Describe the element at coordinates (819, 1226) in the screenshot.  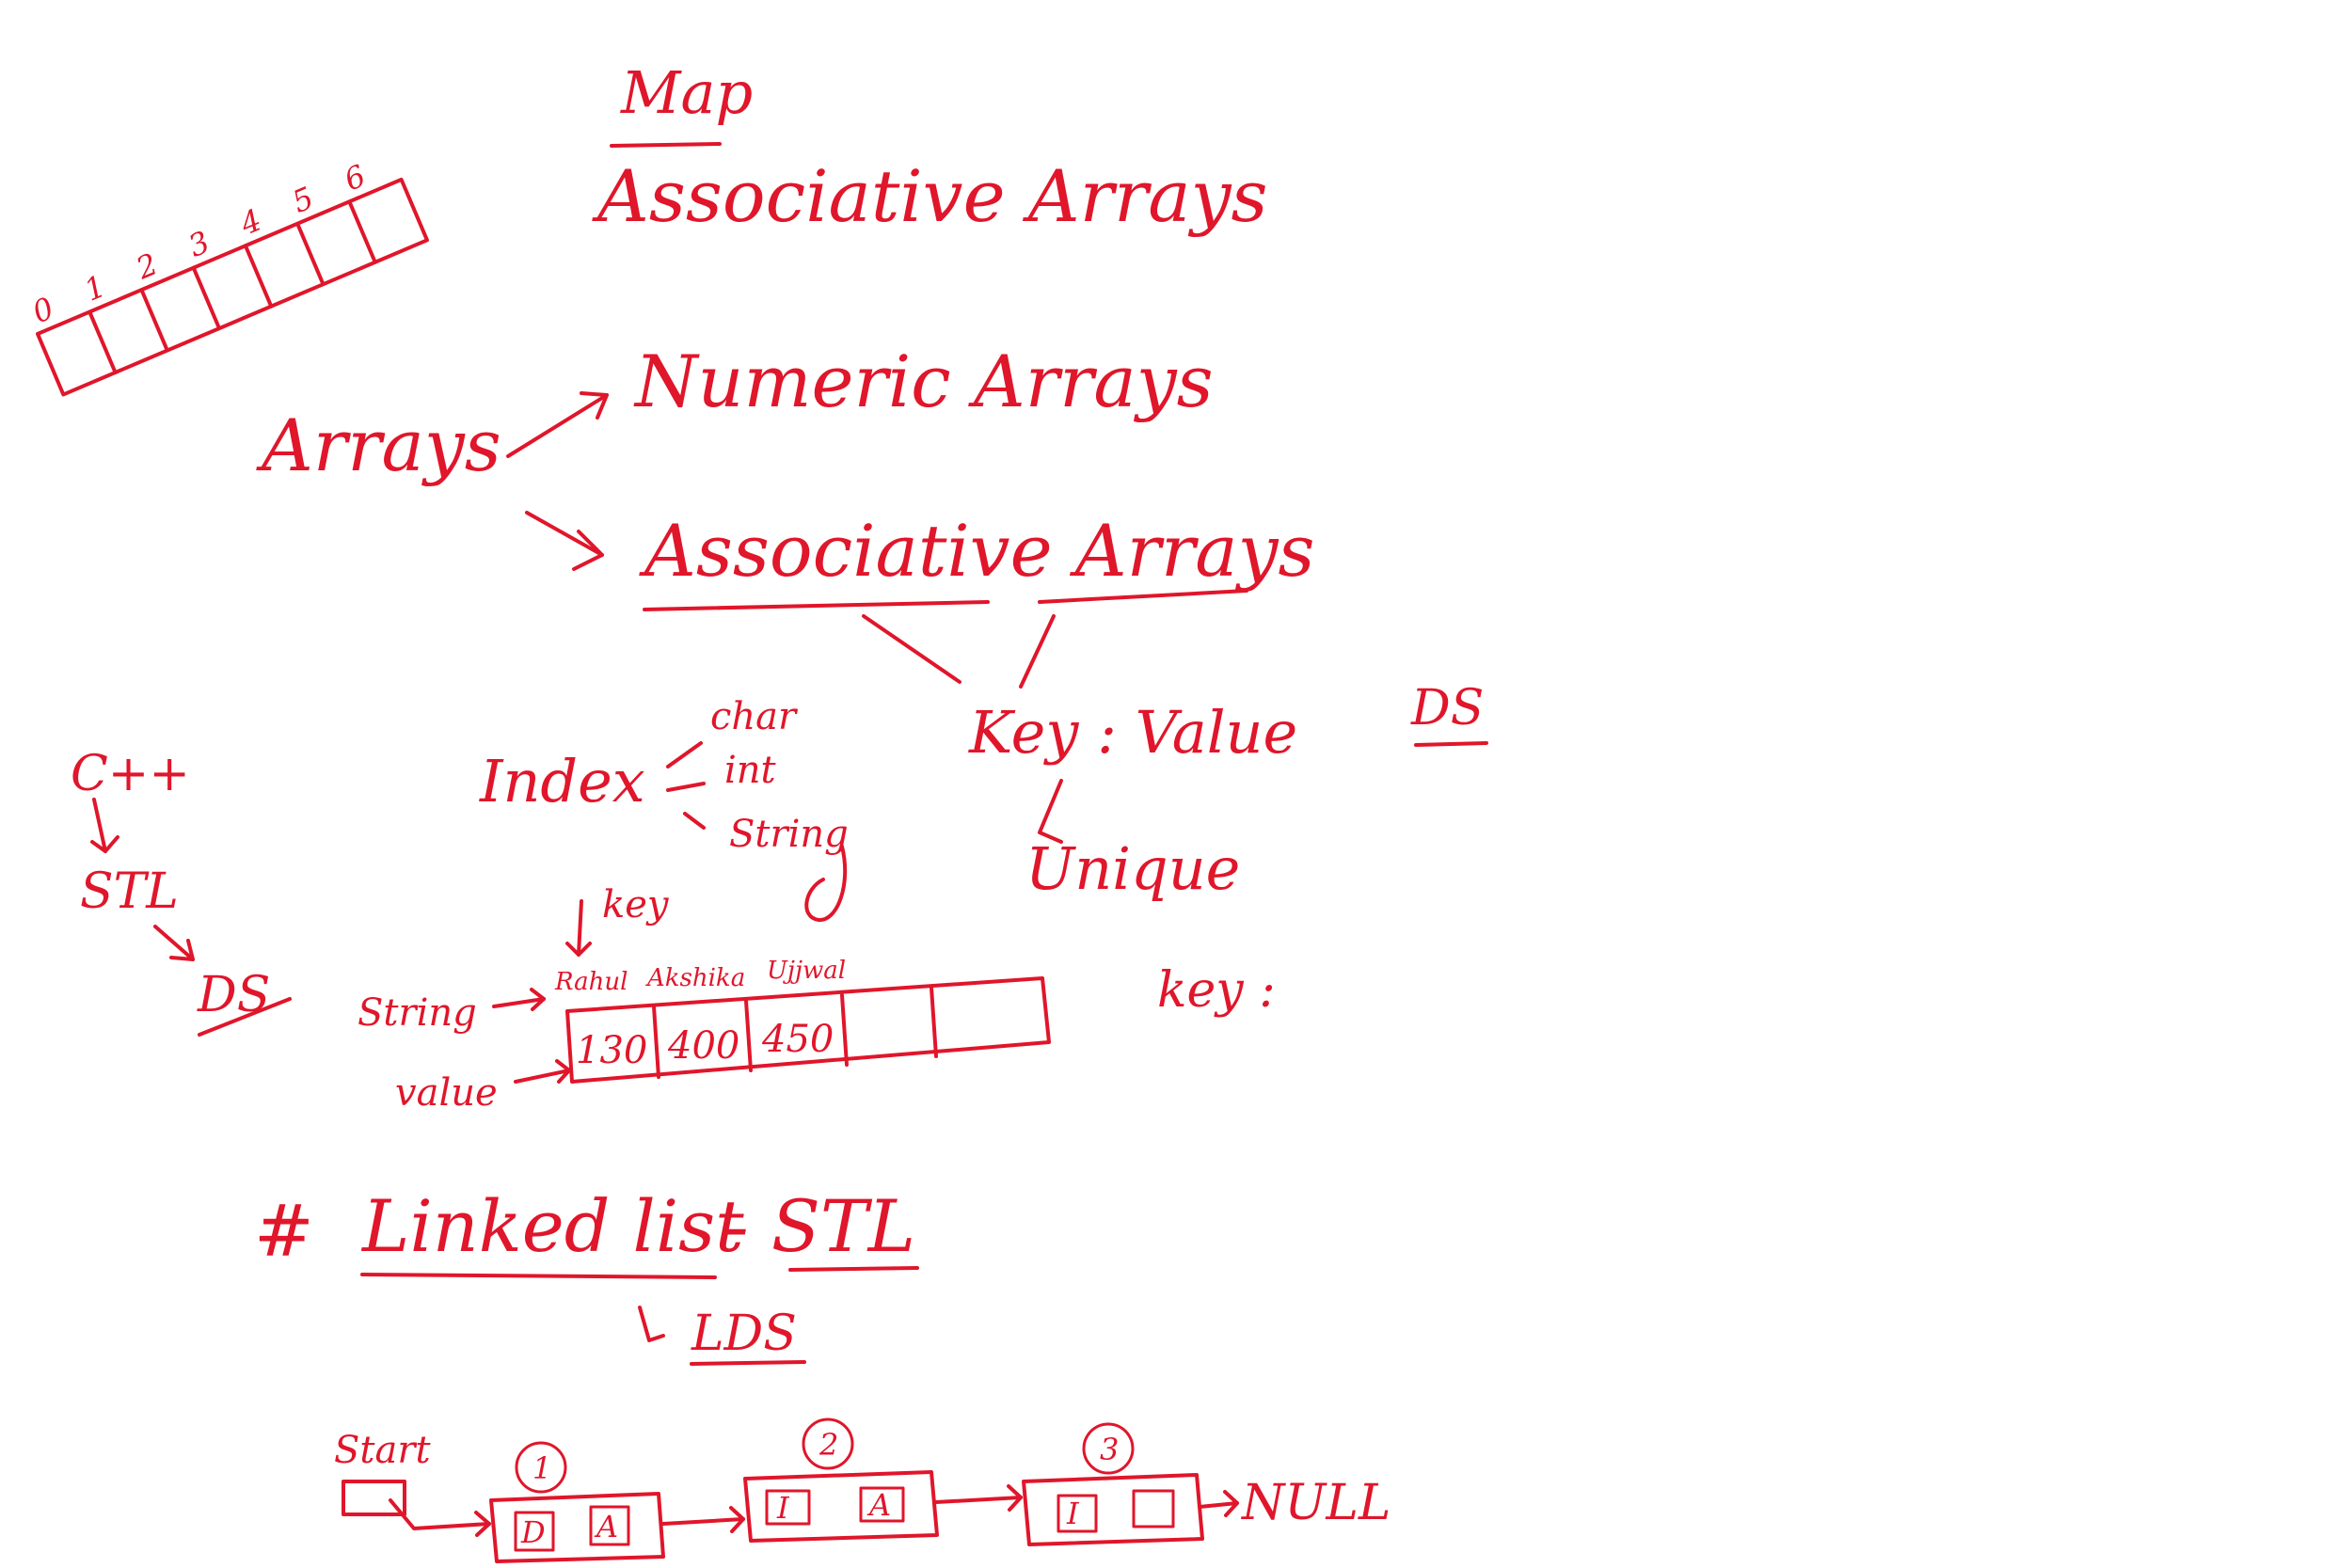
I see `dash-stl-text: - STL` at that location.